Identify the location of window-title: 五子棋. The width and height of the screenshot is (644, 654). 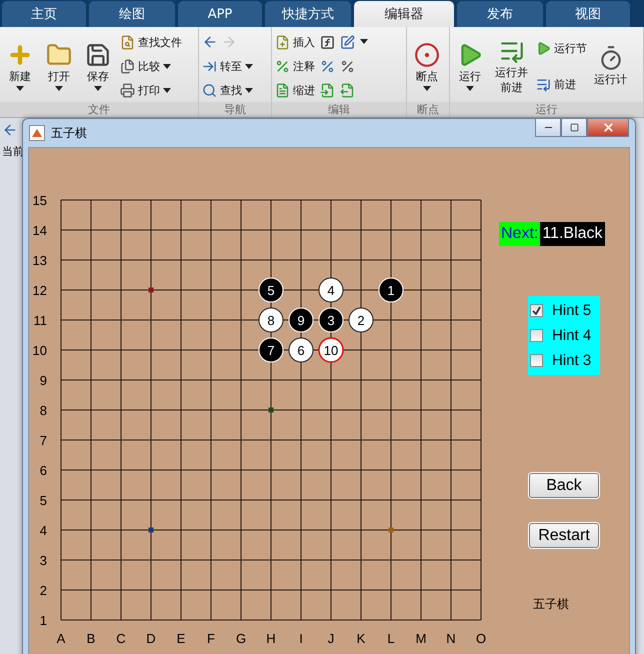
(69, 133).